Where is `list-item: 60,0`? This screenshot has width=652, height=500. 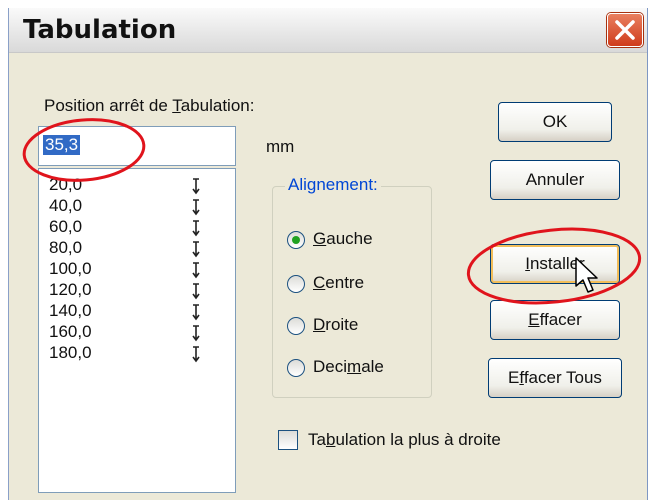
list-item: 60,0 is located at coordinates (65, 227).